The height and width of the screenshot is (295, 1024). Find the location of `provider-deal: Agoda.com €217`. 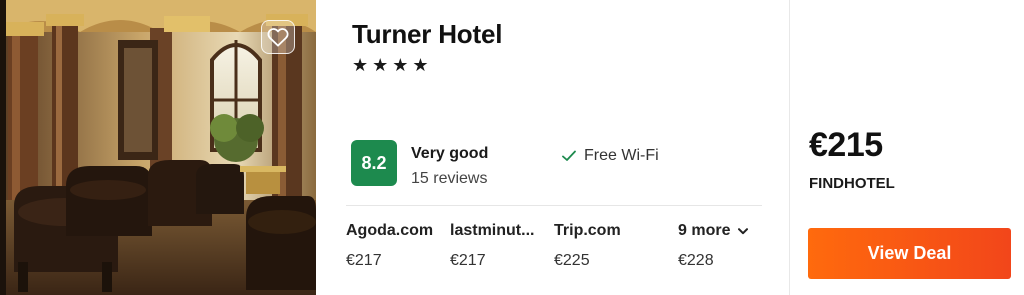

provider-deal: Agoda.com €217 is located at coordinates (394, 246).